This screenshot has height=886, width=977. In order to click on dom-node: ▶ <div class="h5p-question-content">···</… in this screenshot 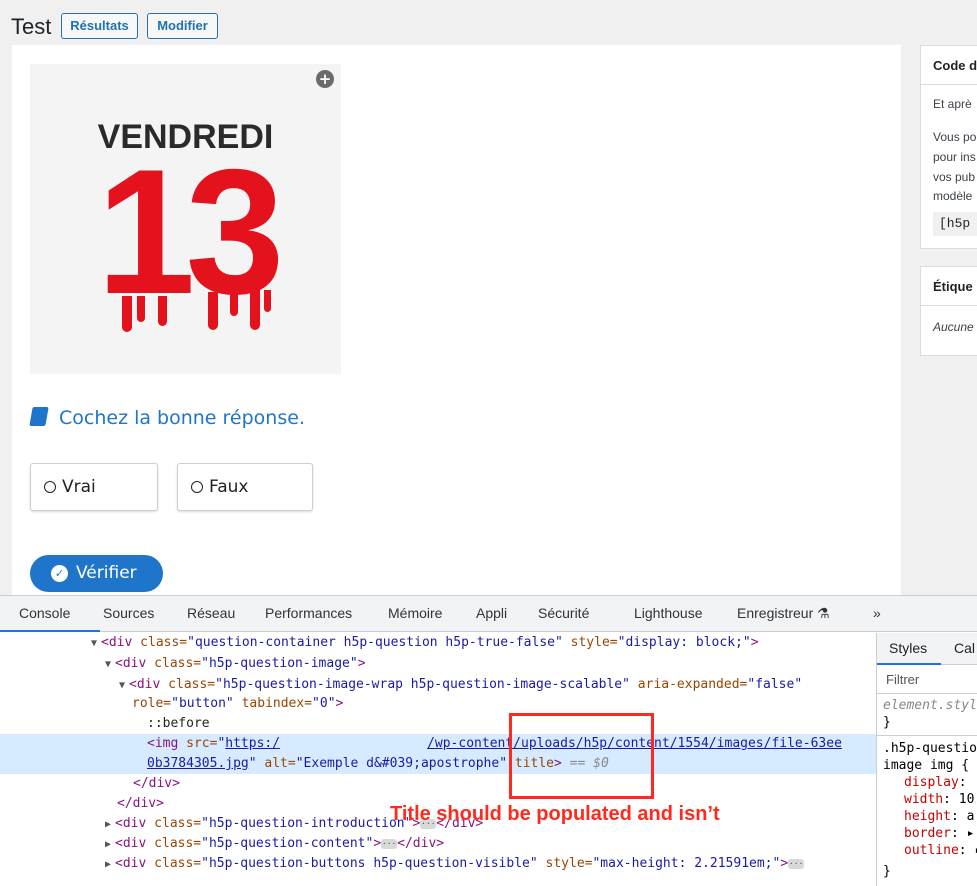, I will do `click(274, 844)`.